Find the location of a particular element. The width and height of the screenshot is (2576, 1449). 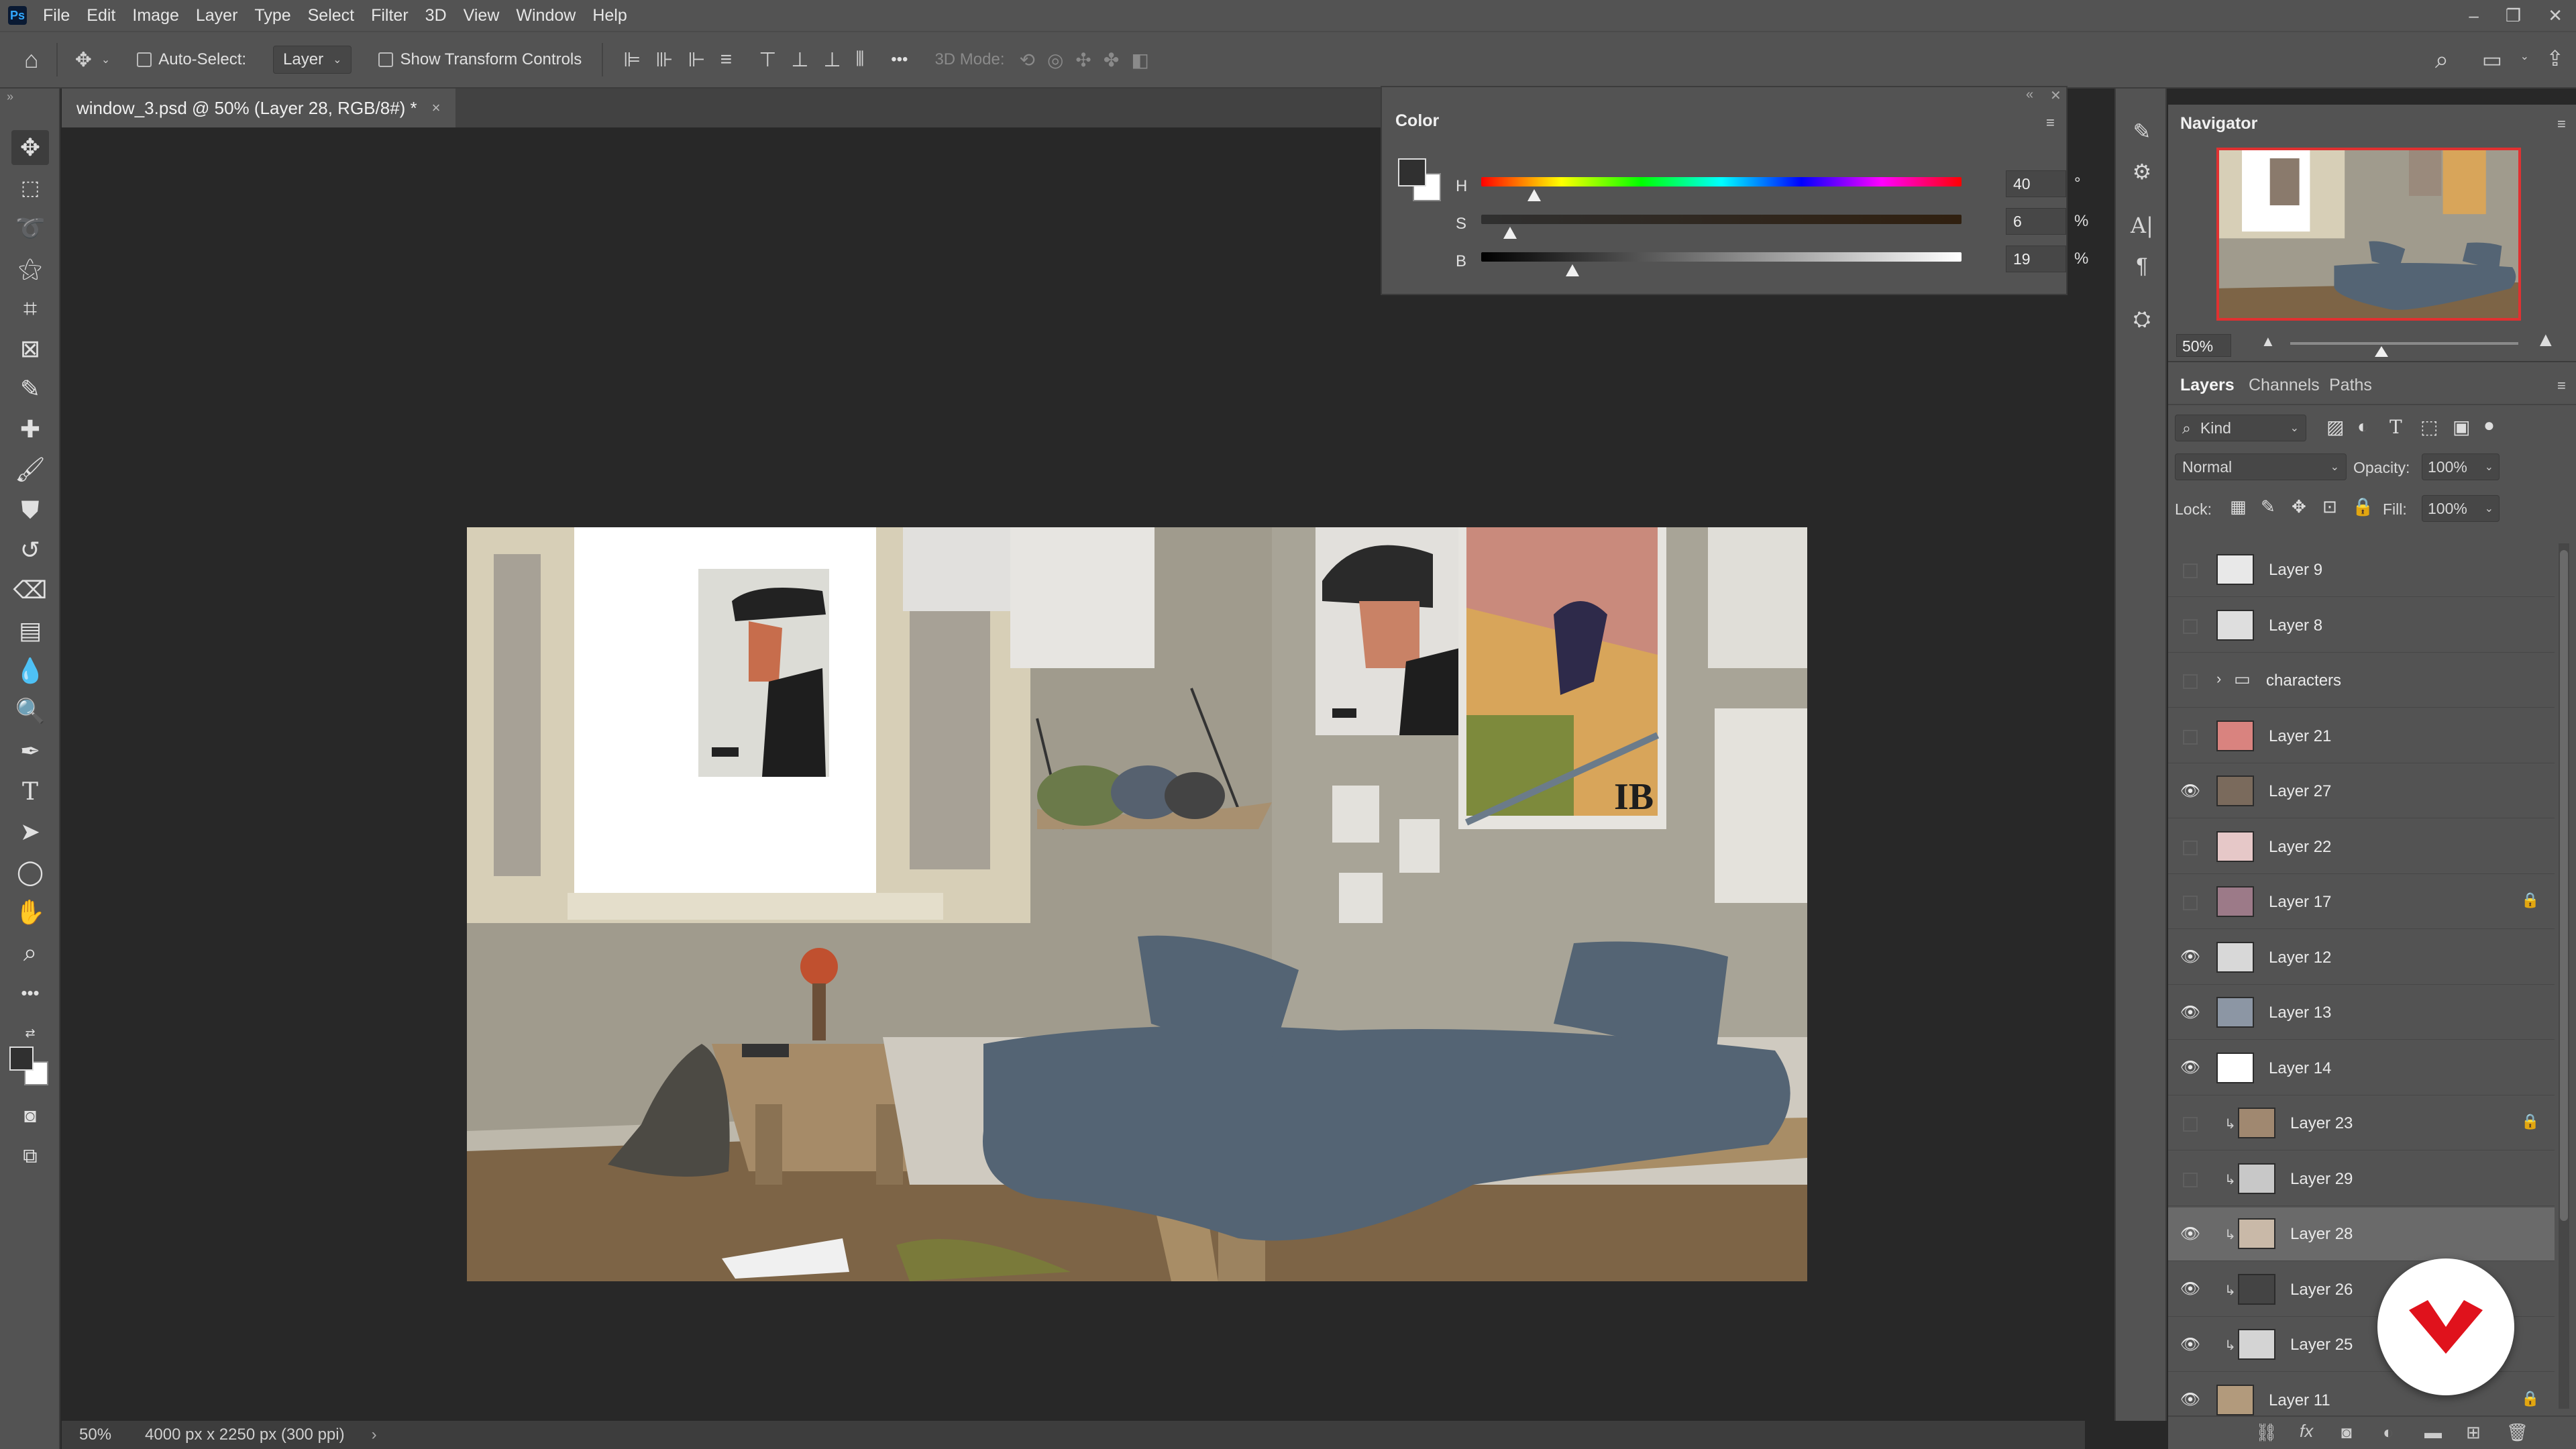

layer-style-icon: fx is located at coordinates (2306, 1431).